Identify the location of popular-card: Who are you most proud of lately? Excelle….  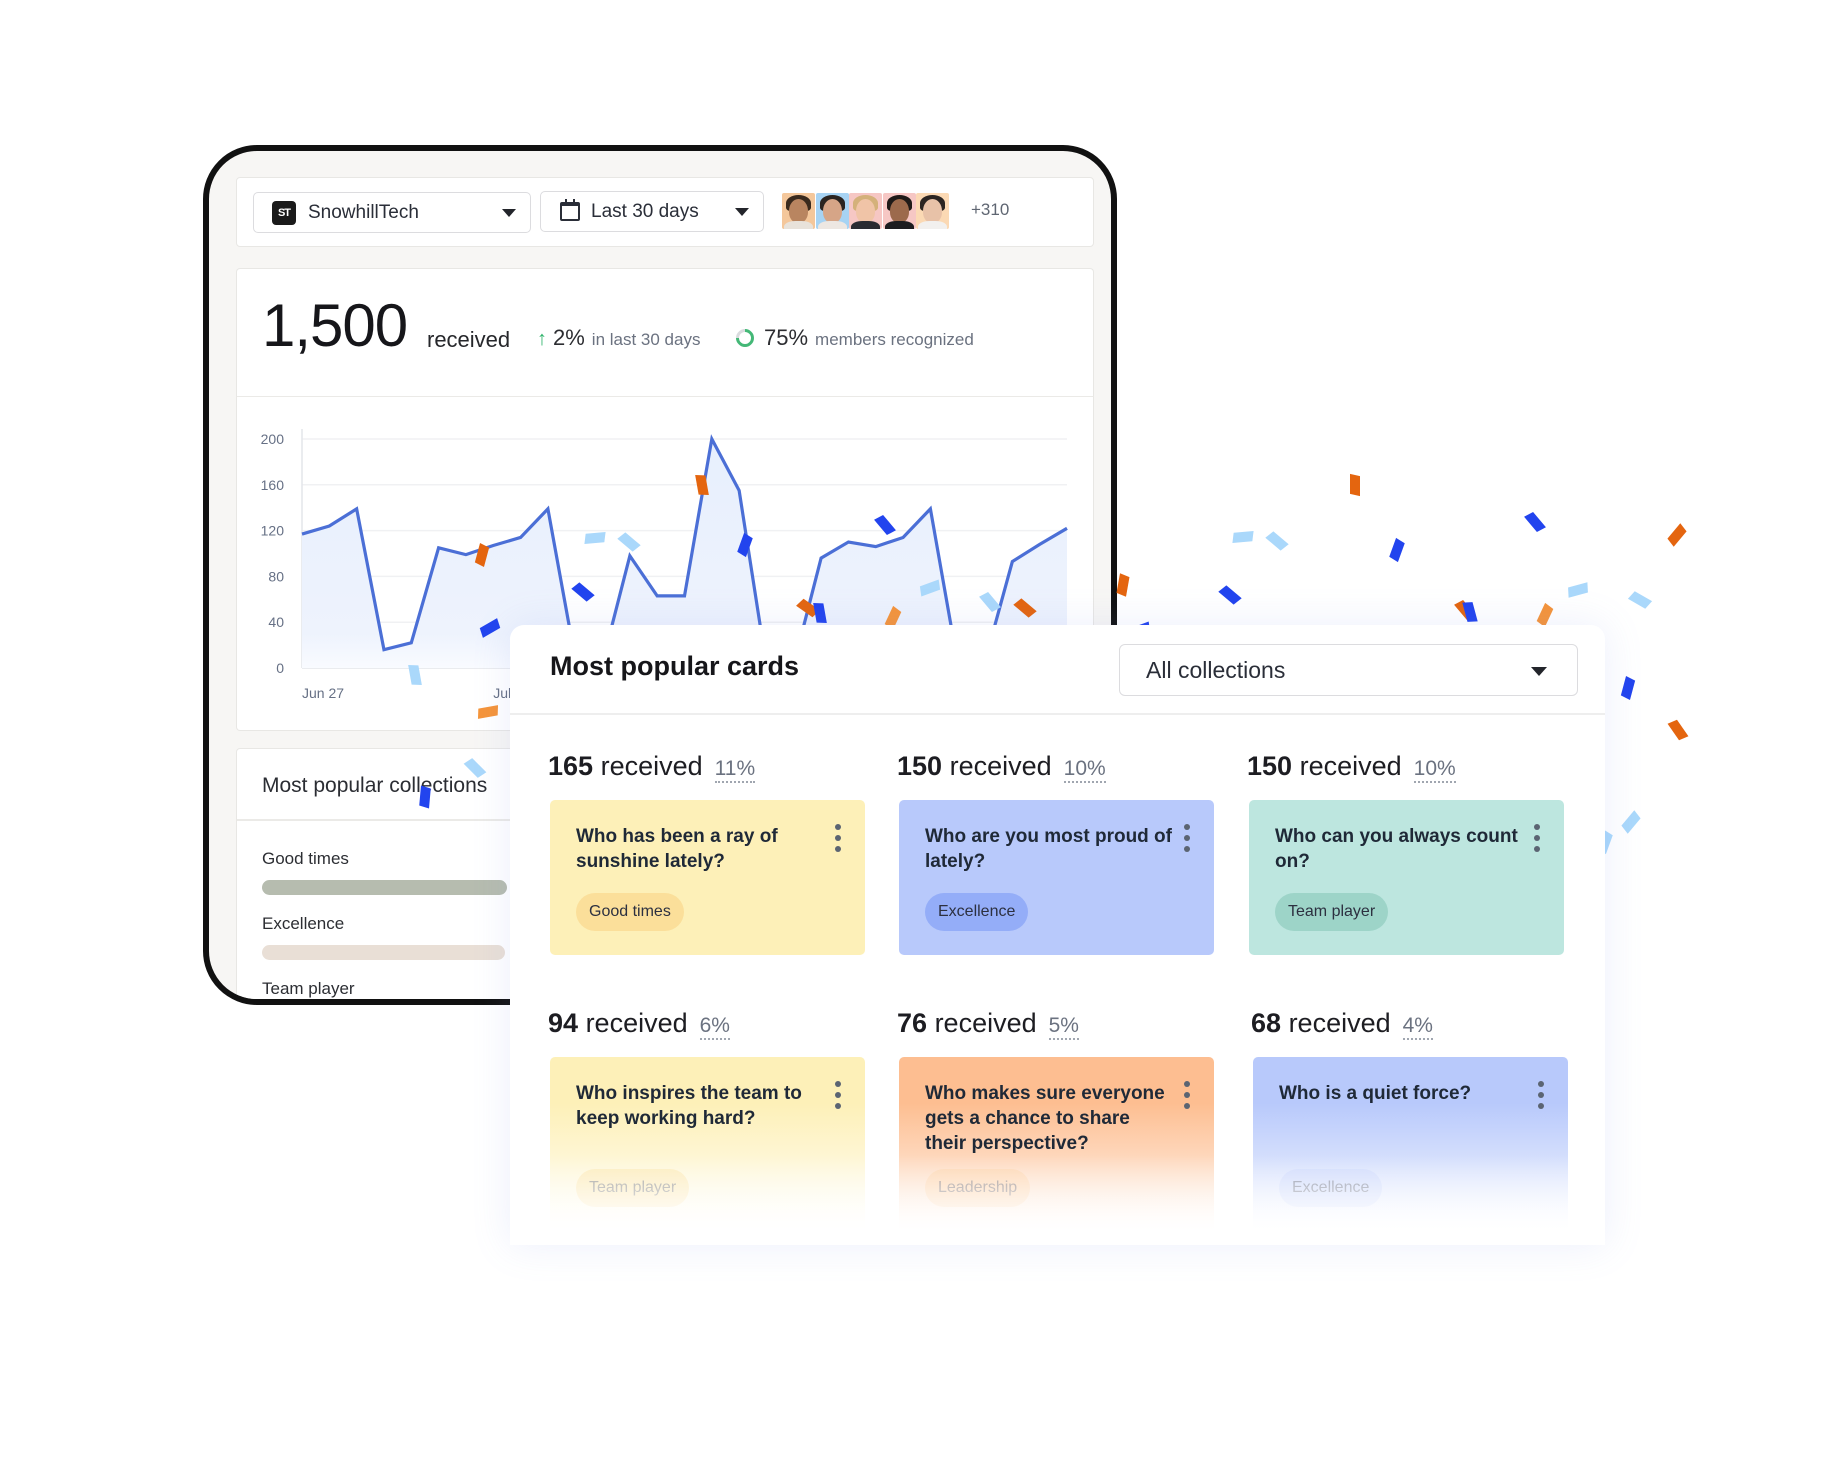
(1056, 877).